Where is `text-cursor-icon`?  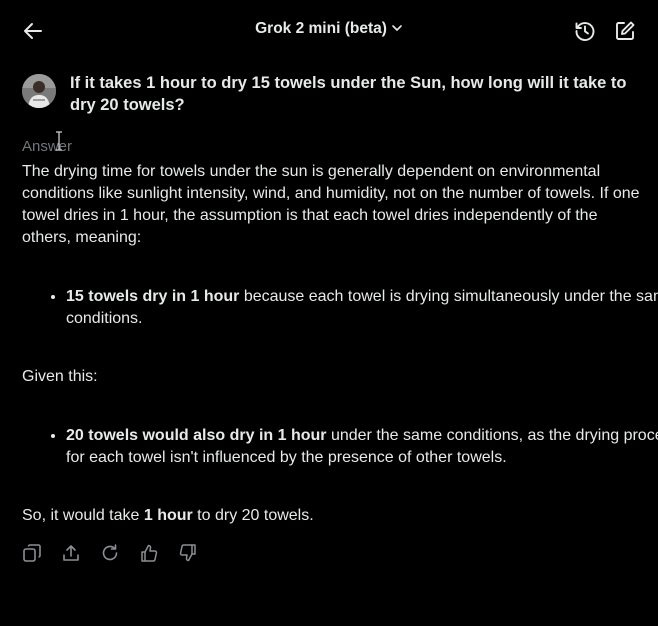 text-cursor-icon is located at coordinates (59, 141).